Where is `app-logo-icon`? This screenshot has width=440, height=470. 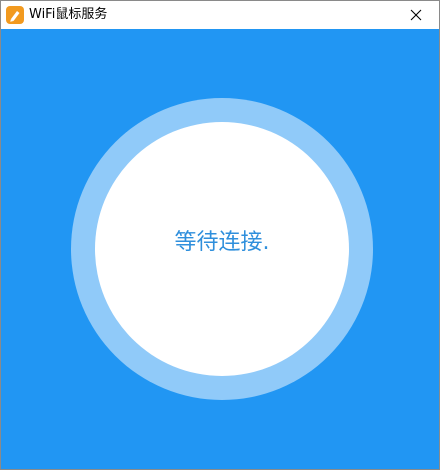 app-logo-icon is located at coordinates (15, 15).